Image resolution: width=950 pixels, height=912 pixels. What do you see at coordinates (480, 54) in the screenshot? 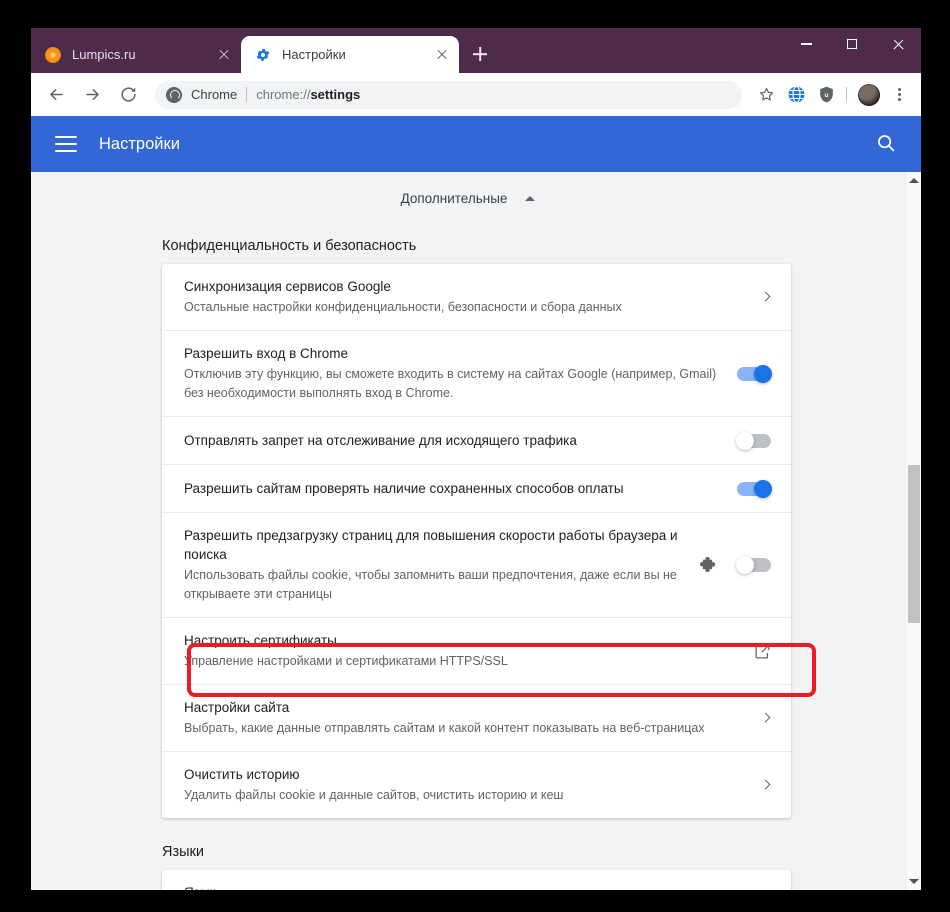
I see `new-tab-button` at bounding box center [480, 54].